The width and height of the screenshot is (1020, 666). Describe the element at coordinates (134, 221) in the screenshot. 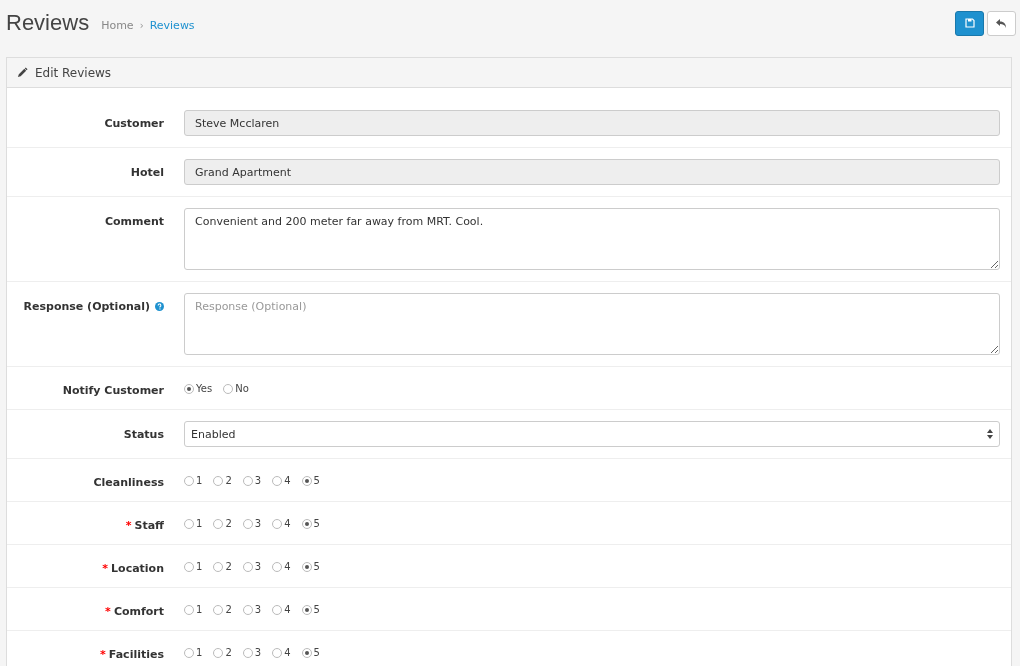

I see `field-label: Comment` at that location.